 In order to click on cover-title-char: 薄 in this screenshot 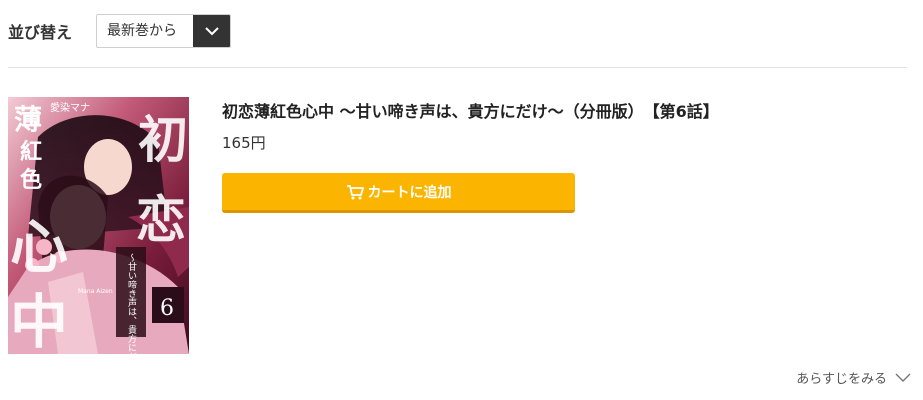, I will do `click(28, 119)`.